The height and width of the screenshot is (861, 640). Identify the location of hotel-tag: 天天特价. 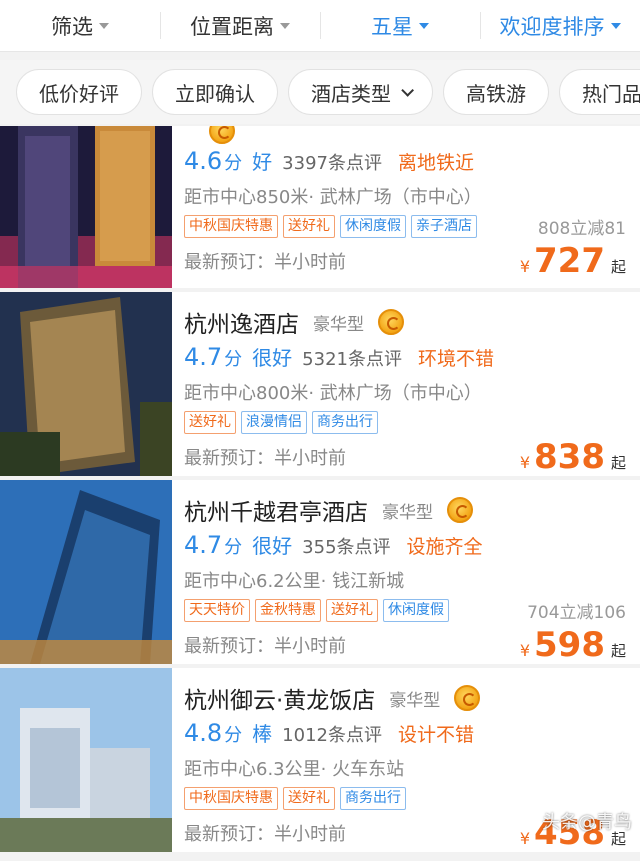
(217, 610).